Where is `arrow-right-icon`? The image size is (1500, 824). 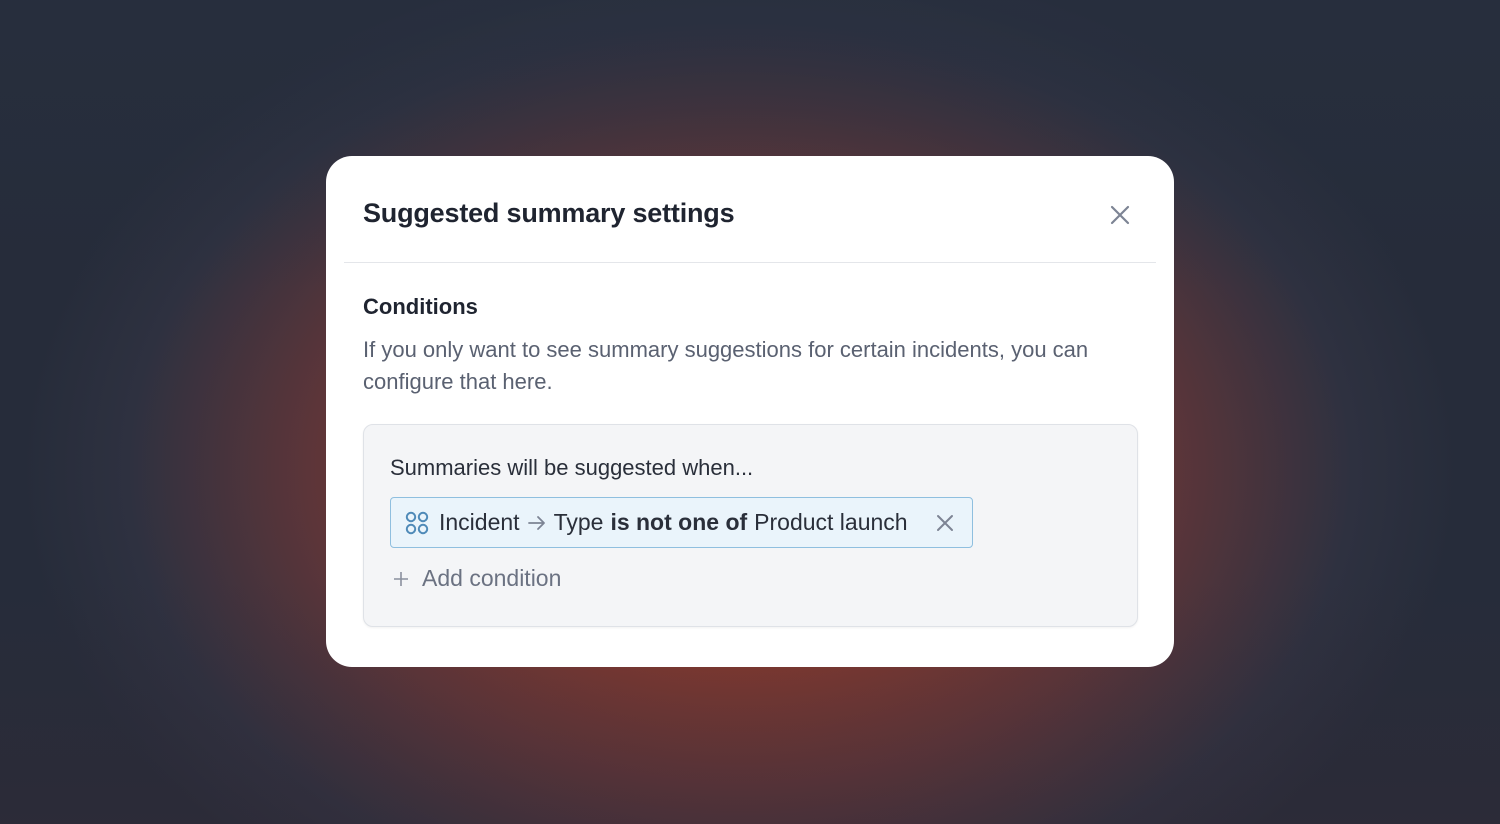 arrow-right-icon is located at coordinates (536, 523).